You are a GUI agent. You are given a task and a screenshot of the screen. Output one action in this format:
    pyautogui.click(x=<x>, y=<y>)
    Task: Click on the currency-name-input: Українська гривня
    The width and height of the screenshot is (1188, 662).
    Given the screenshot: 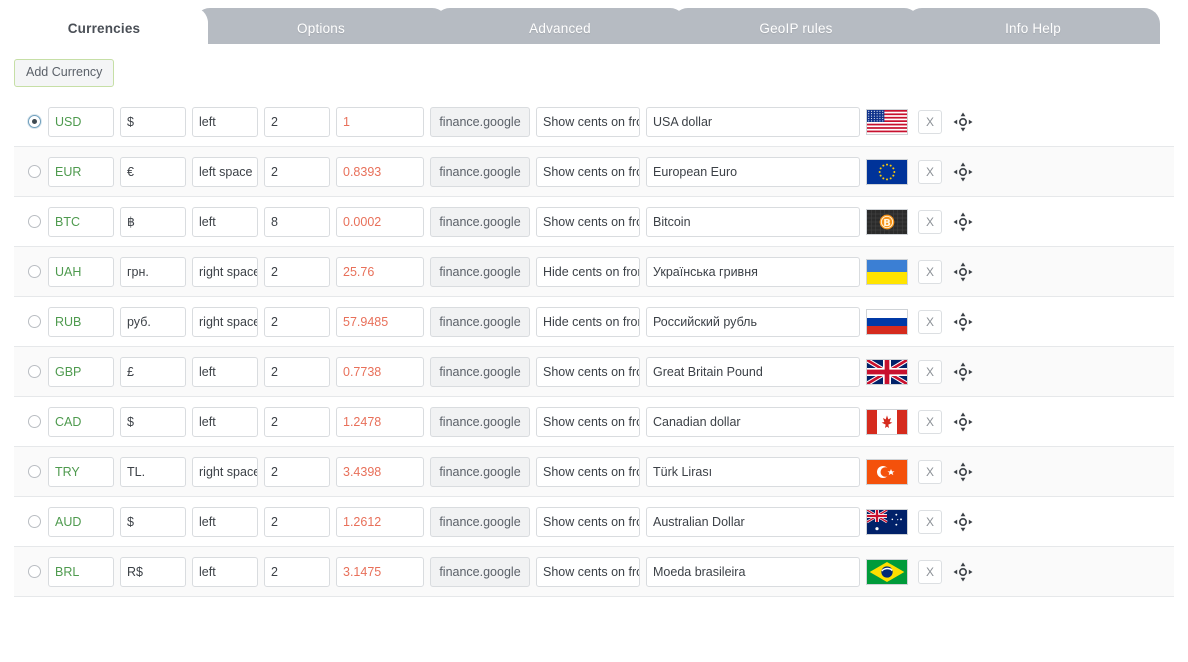 What is the action you would take?
    pyautogui.click(x=753, y=271)
    